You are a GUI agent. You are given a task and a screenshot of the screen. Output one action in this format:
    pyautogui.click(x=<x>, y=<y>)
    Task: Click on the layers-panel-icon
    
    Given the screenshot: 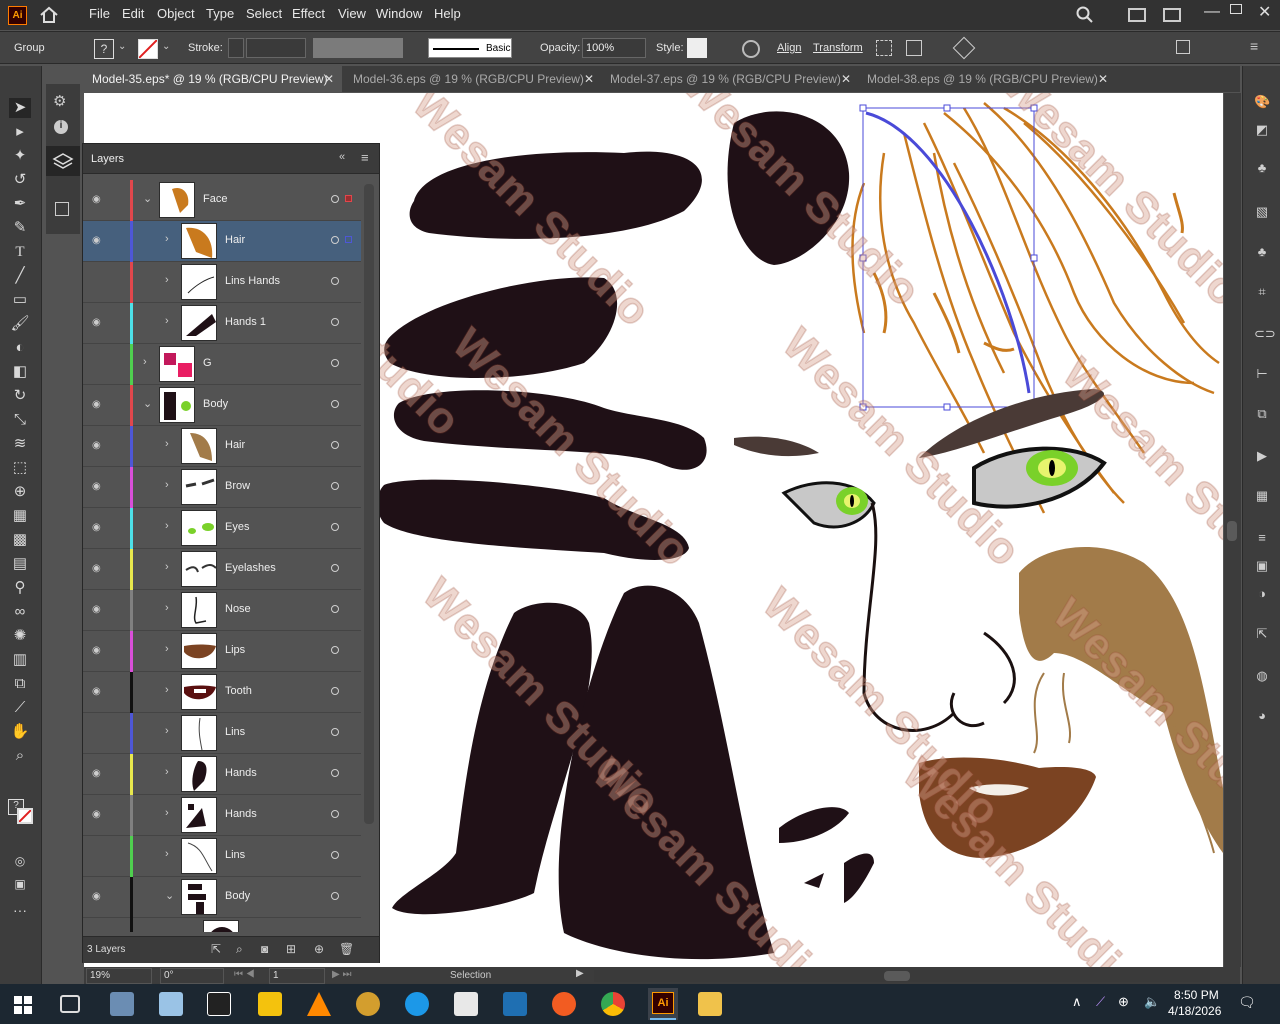 What is the action you would take?
    pyautogui.click(x=63, y=161)
    